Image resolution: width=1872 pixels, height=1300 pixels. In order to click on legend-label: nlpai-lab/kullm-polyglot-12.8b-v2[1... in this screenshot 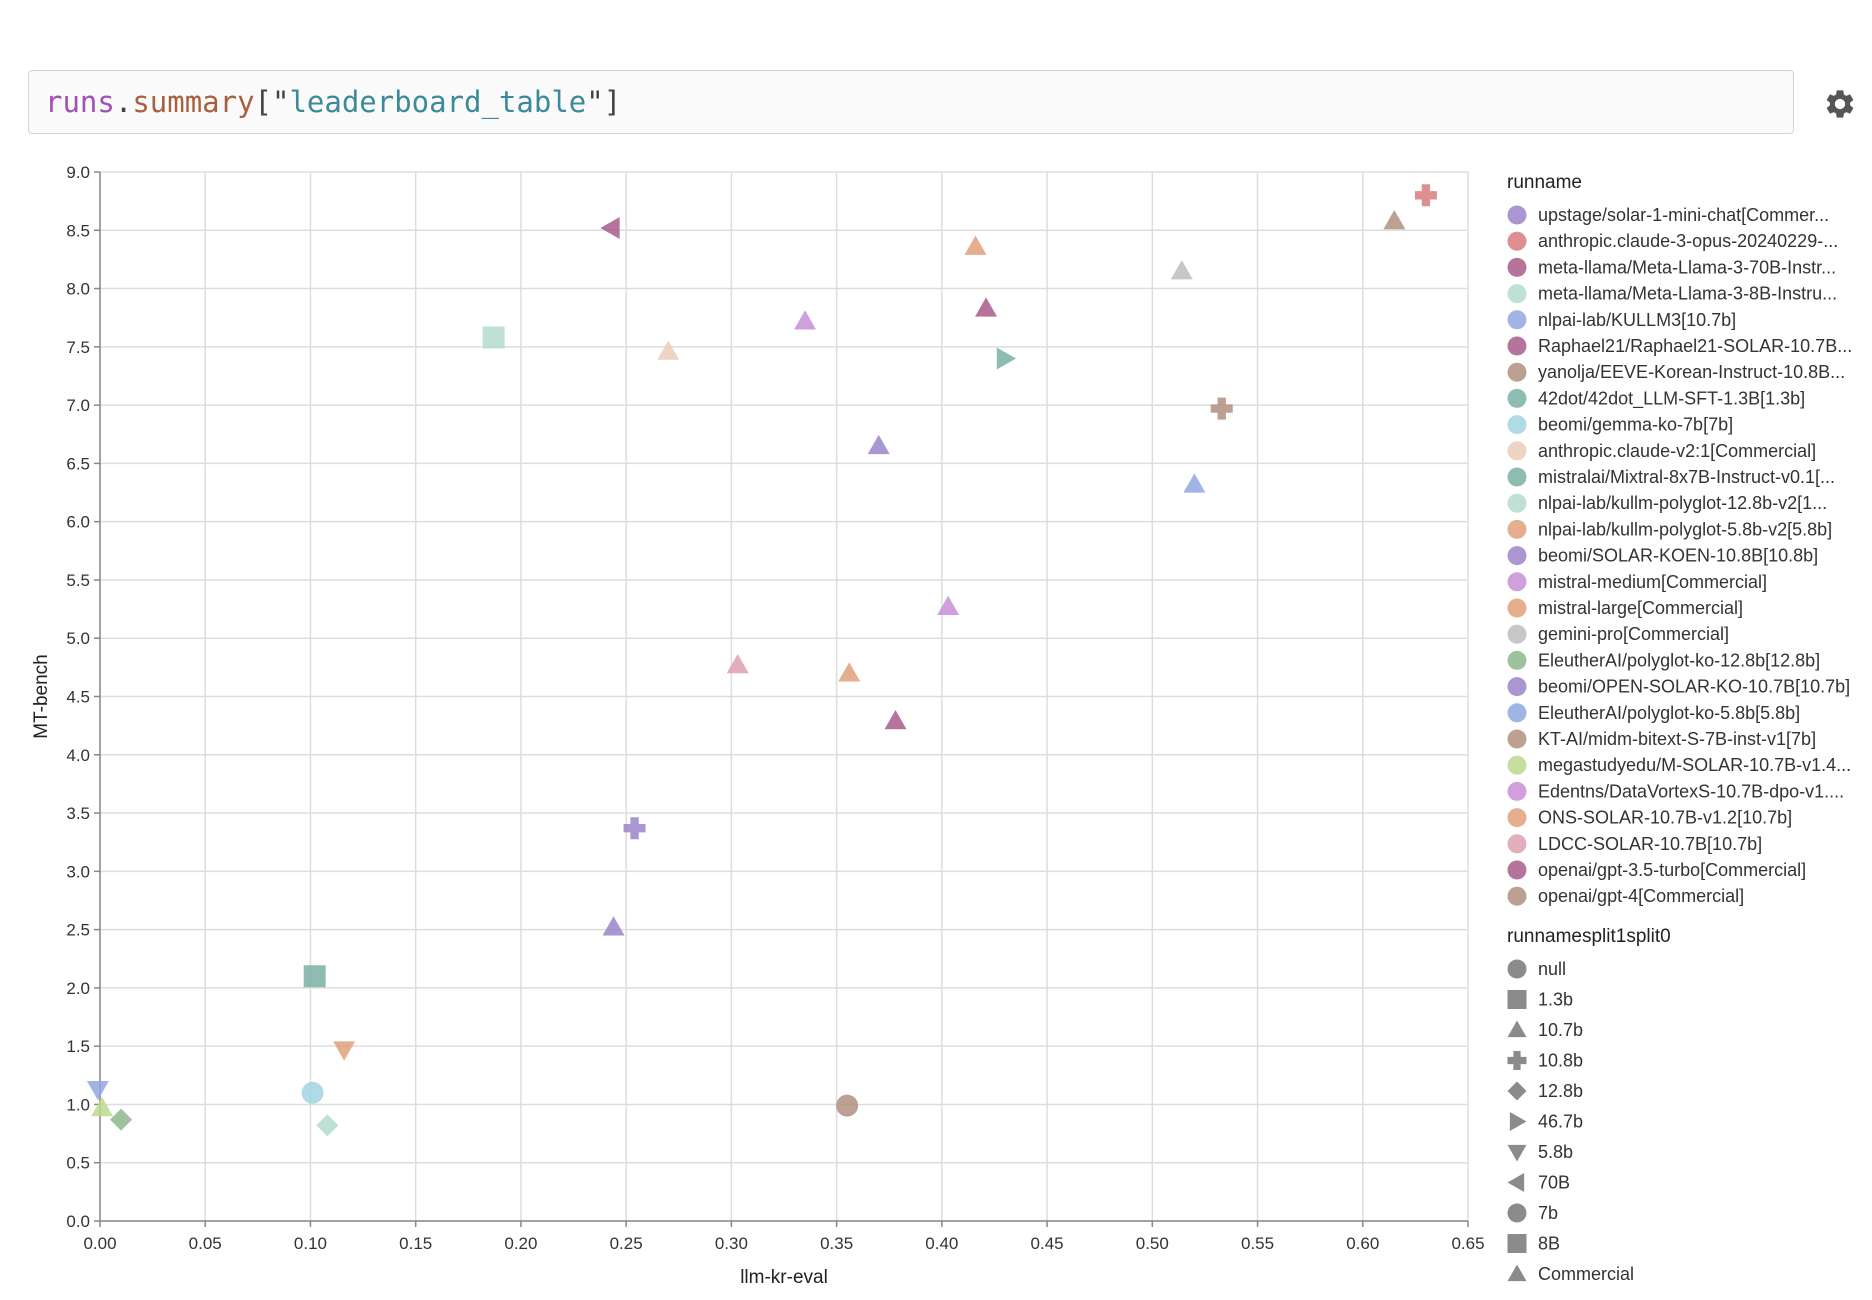, I will do `click(1682, 503)`.